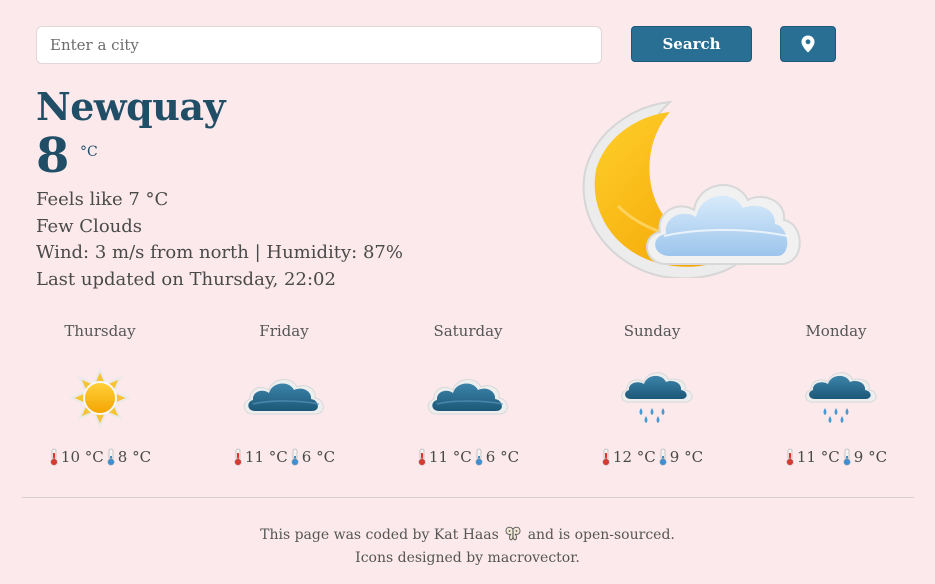  Describe the element at coordinates (219, 252) in the screenshot. I see `wind-humidity: Wind: 3 m/s from north | Humidity: 87%` at that location.